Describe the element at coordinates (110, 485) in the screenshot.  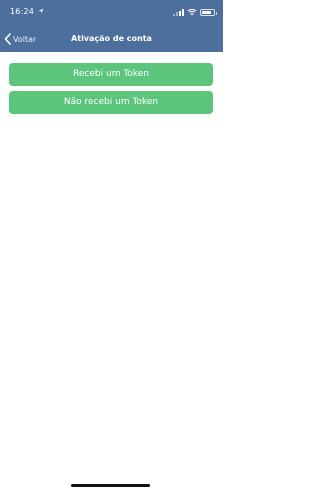
I see `home-indicator` at that location.